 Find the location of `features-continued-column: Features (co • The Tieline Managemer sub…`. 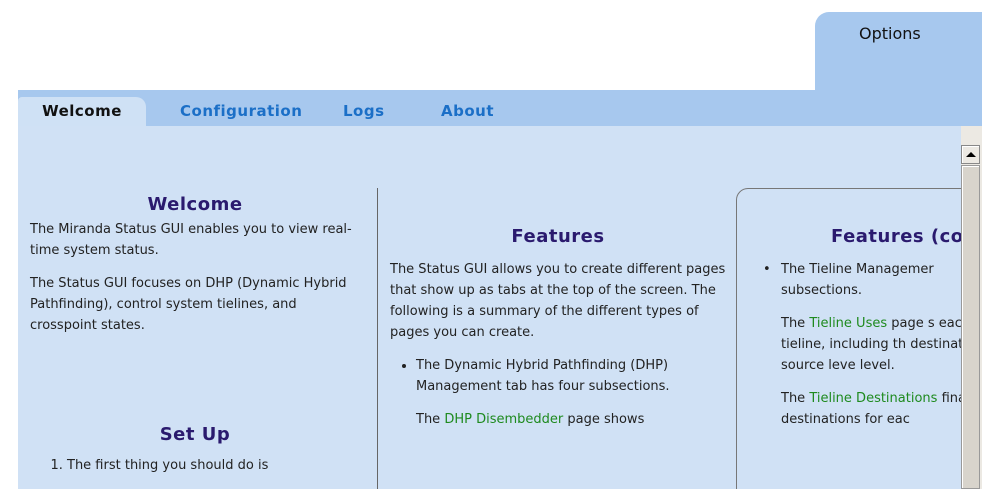

features-continued-column: Features (co • The Tieline Managemer sub… is located at coordinates (862, 334).